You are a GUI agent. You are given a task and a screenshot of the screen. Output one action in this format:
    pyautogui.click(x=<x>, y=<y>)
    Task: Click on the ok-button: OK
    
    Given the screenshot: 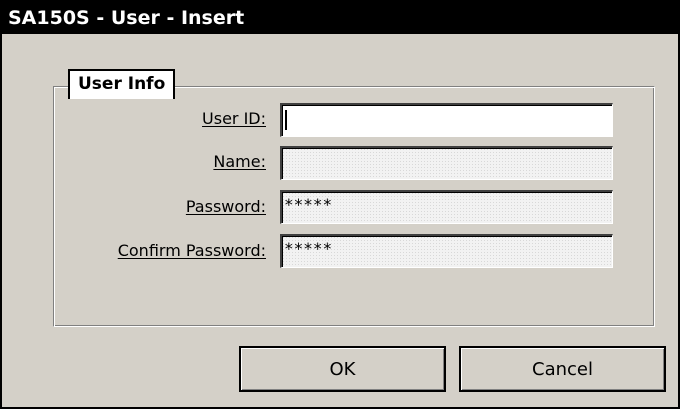 What is the action you would take?
    pyautogui.click(x=342, y=369)
    